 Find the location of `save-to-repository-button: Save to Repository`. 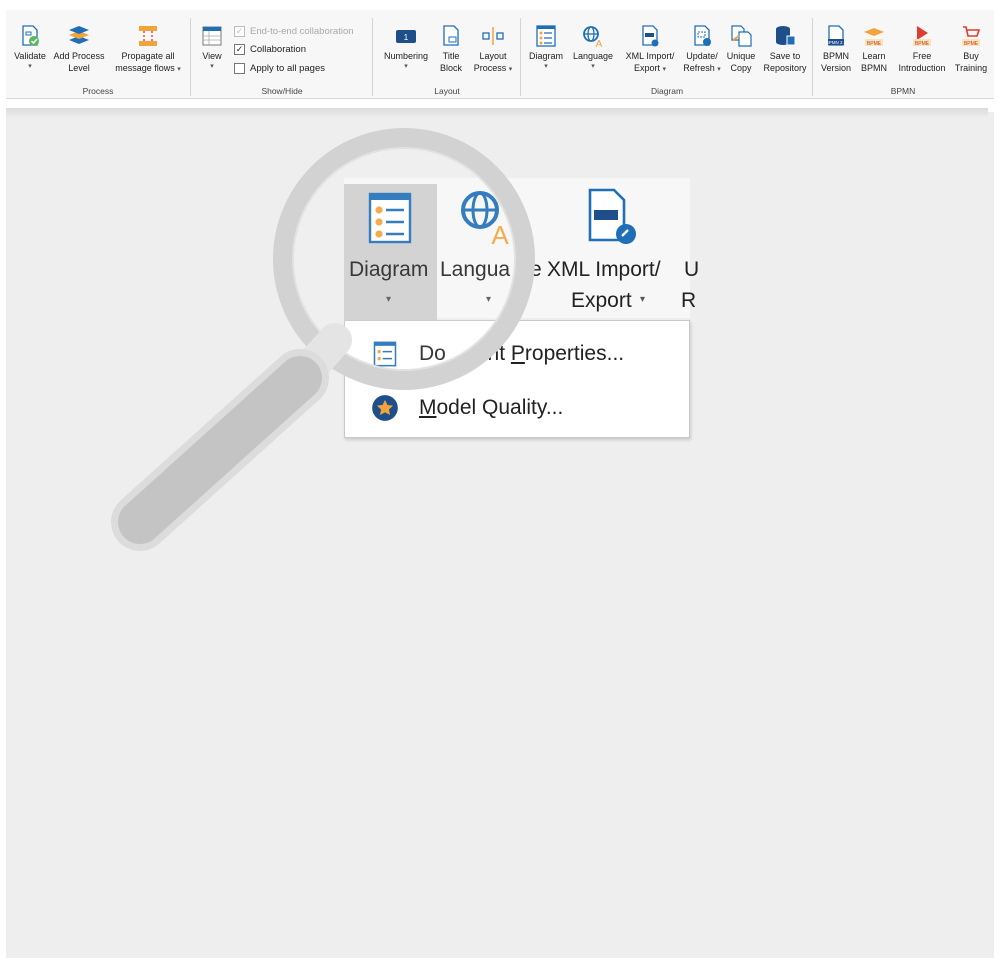

save-to-repository-button: Save to Repository is located at coordinates (785, 49).